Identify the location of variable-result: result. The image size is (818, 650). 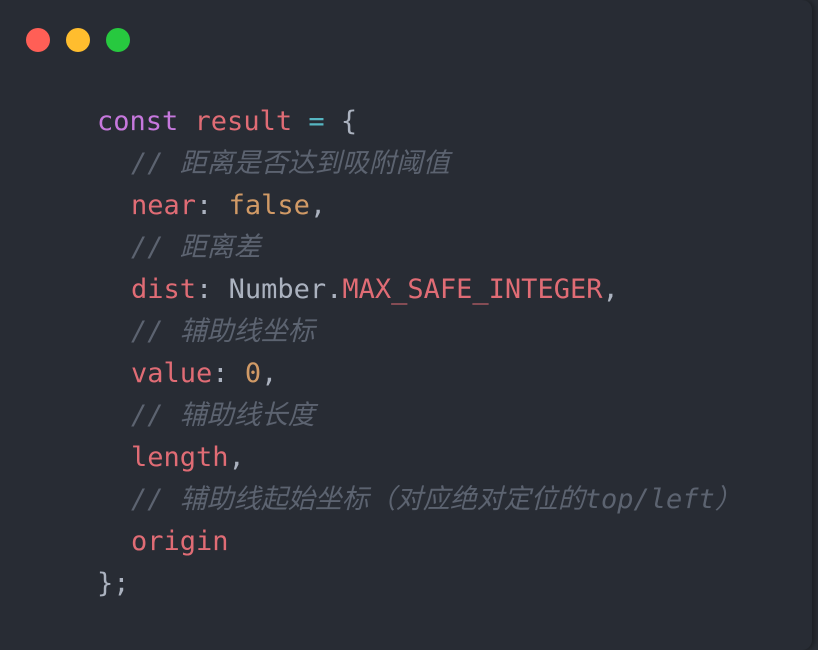
(243, 121).